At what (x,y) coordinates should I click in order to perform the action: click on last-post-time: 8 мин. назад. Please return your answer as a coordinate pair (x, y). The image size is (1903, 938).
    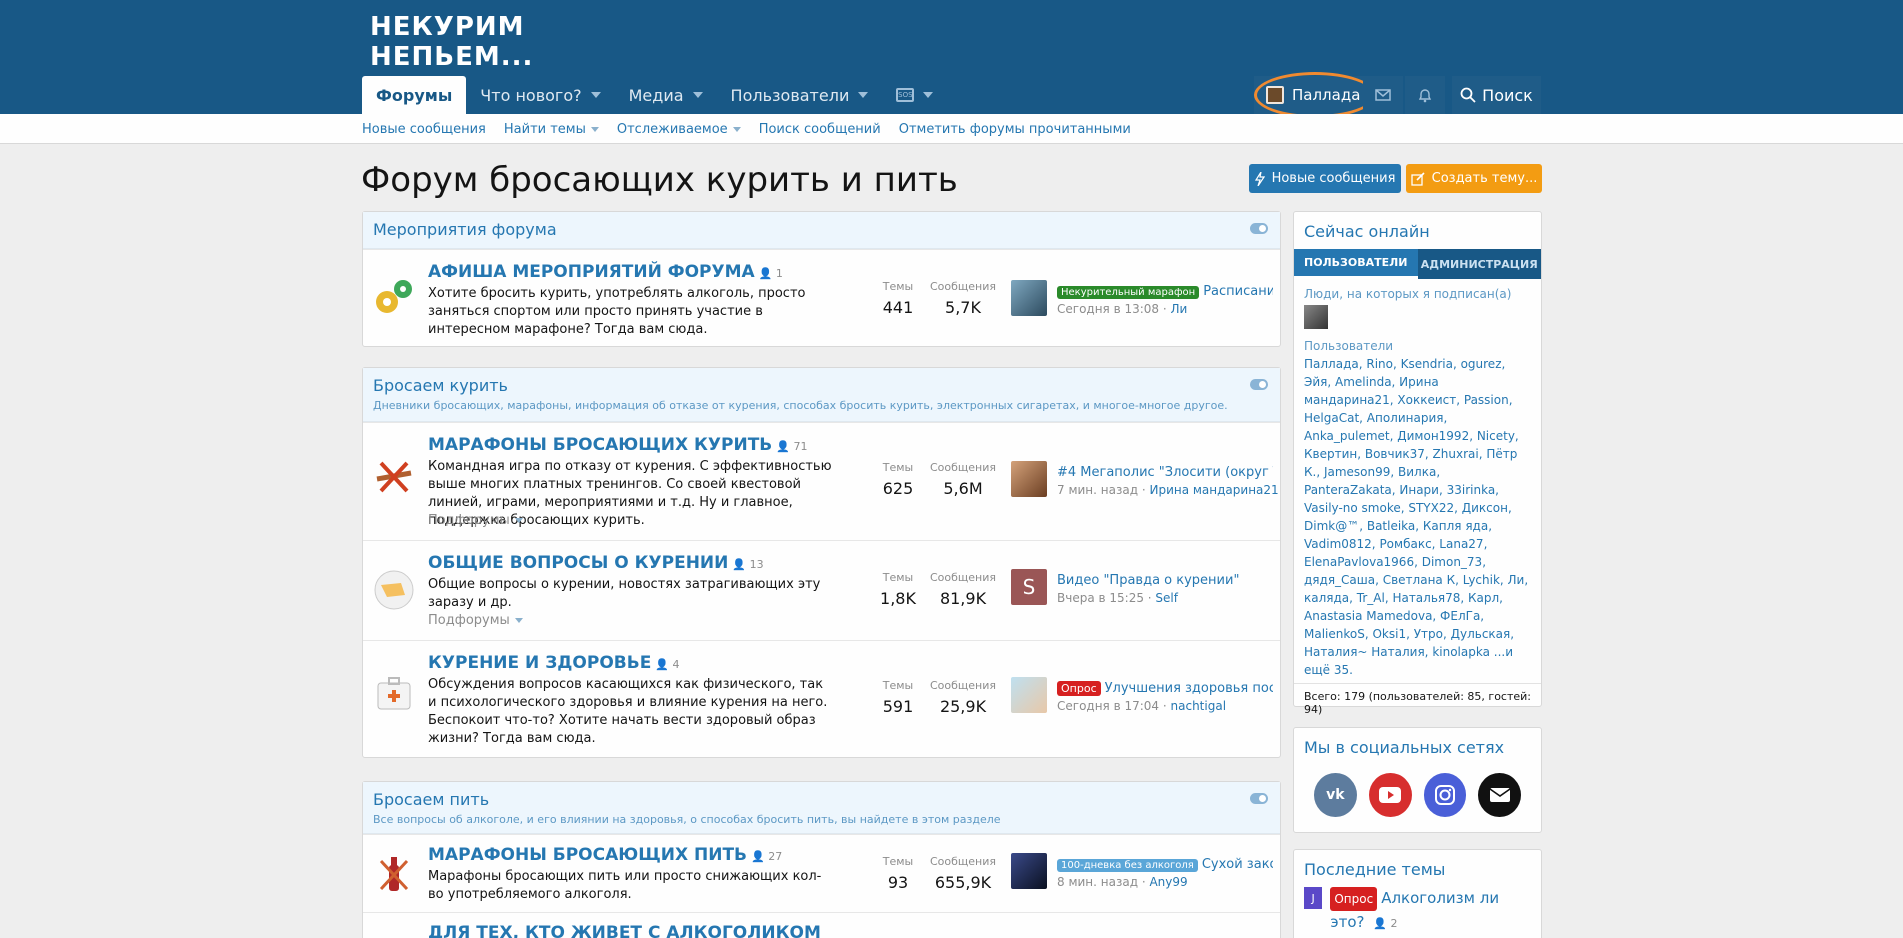
    Looking at the image, I should click on (1098, 882).